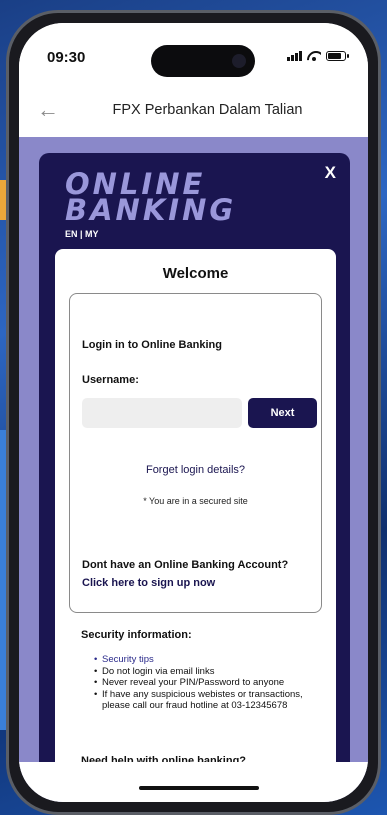  I want to click on security-tips-link: Security tips, so click(207, 660).